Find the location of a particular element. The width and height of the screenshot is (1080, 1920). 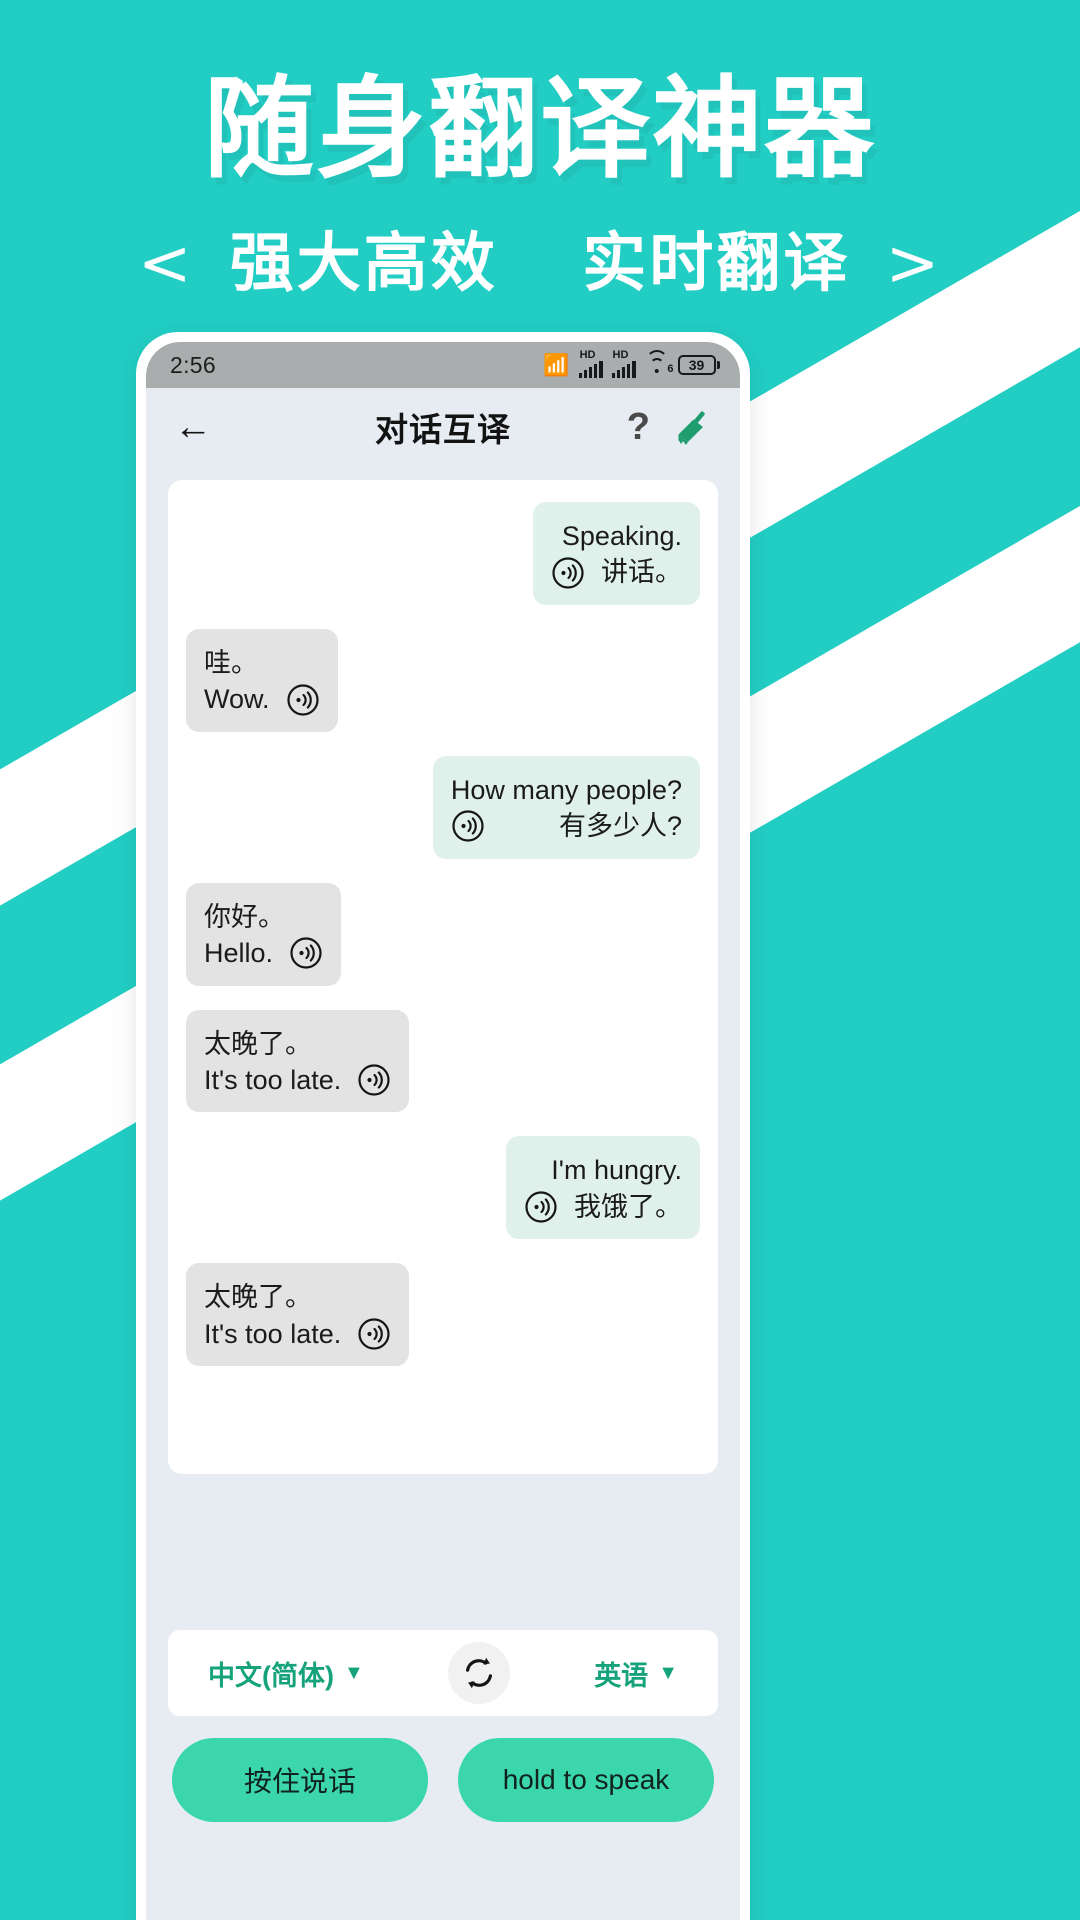

chat-bubble-outgoing: Speaking. 讲话。 is located at coordinates (616, 553).